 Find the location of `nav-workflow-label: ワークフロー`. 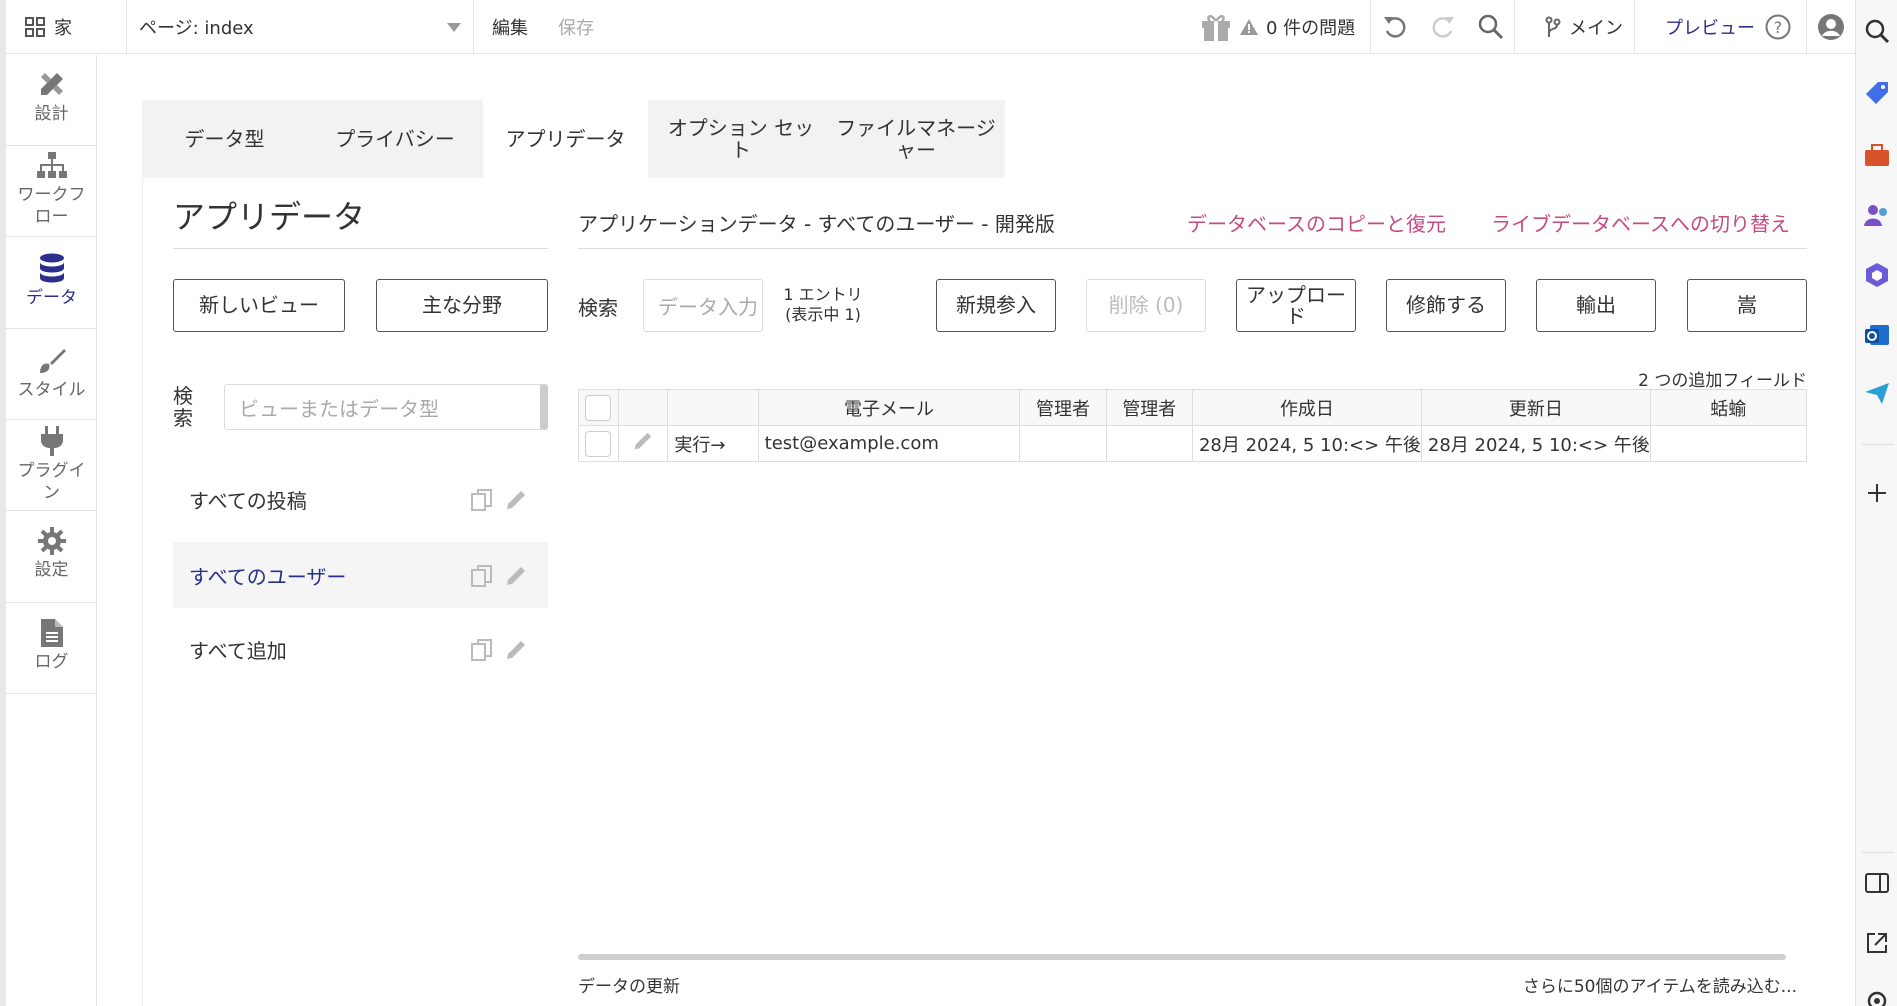

nav-workflow-label: ワークフロー is located at coordinates (51, 206).